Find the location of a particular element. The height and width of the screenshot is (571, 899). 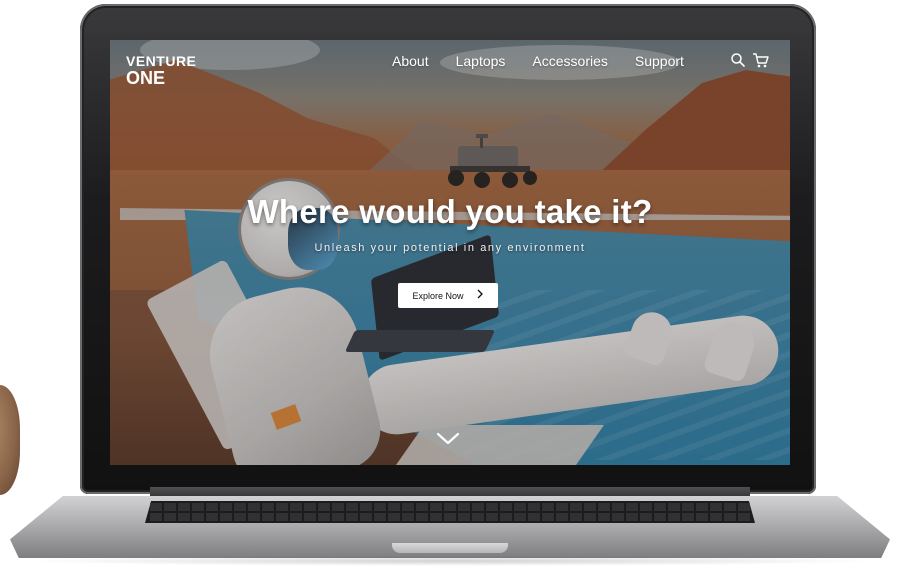

nav-item-about: About is located at coordinates (410, 61).